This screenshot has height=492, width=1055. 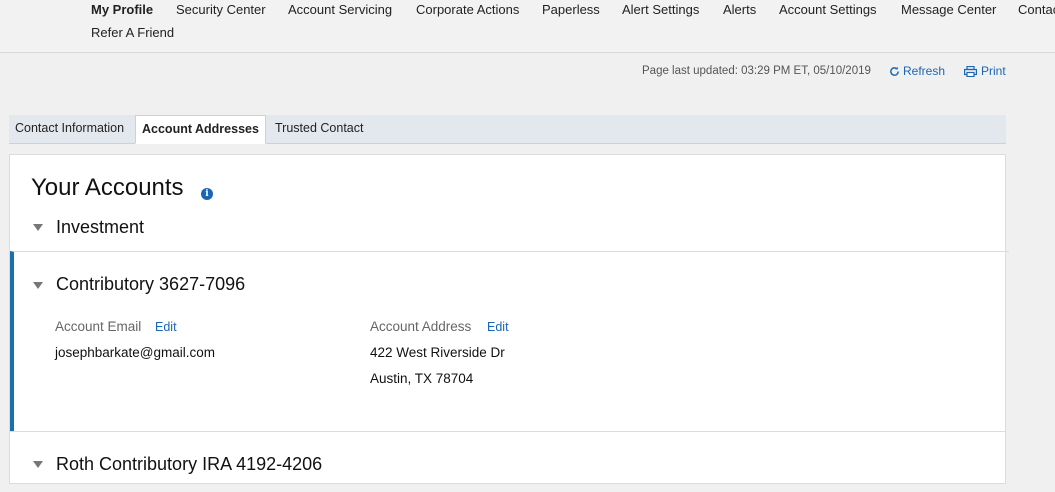 I want to click on group-title-investment: Investment, so click(x=100, y=227).